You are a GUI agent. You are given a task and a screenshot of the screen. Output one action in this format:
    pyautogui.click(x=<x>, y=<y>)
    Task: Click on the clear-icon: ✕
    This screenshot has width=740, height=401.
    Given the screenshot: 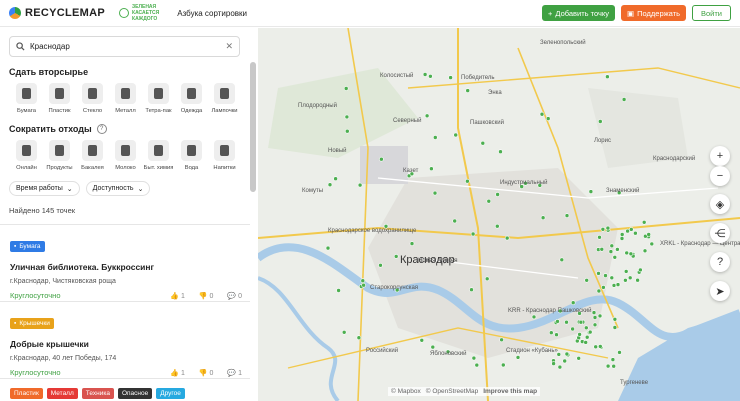 What is the action you would take?
    pyautogui.click(x=229, y=46)
    